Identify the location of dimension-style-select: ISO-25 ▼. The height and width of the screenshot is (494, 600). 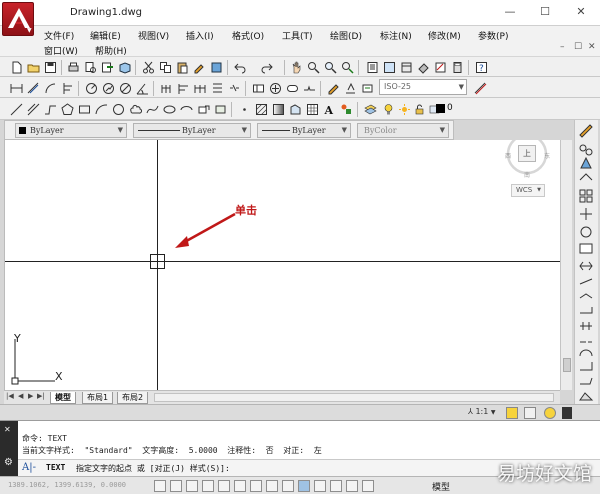
(423, 87).